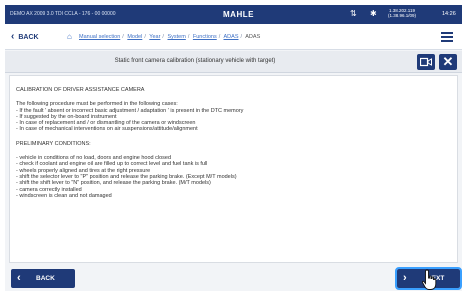 The image size is (467, 296). What do you see at coordinates (405, 278) in the screenshot?
I see `chevron-right-icon: ›` at bounding box center [405, 278].